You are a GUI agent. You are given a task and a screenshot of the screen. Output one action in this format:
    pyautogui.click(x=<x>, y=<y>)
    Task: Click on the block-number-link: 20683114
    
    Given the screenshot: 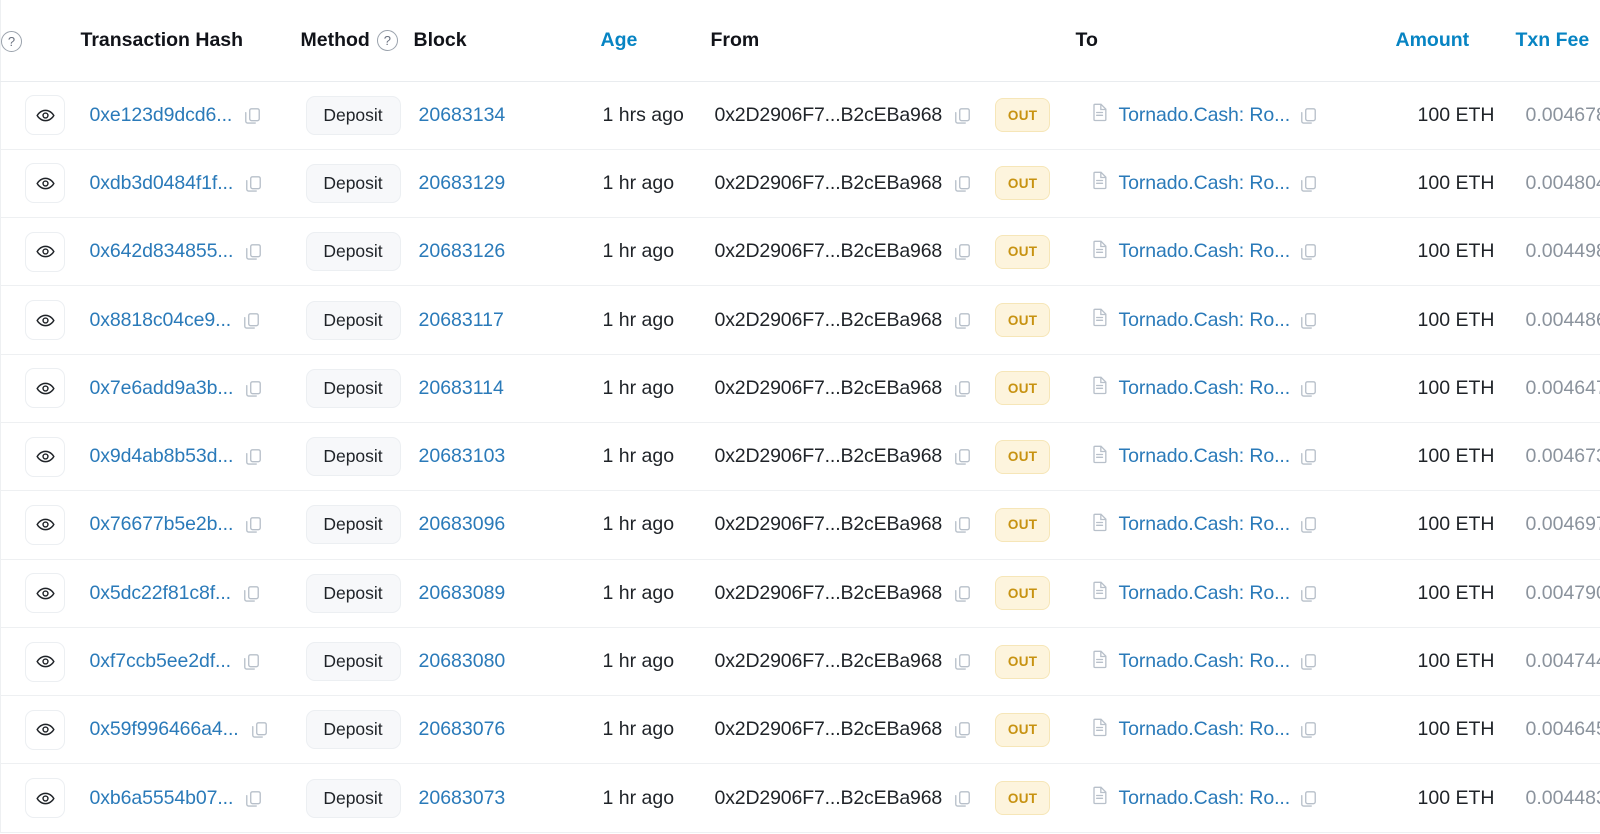 What is the action you would take?
    pyautogui.click(x=461, y=388)
    